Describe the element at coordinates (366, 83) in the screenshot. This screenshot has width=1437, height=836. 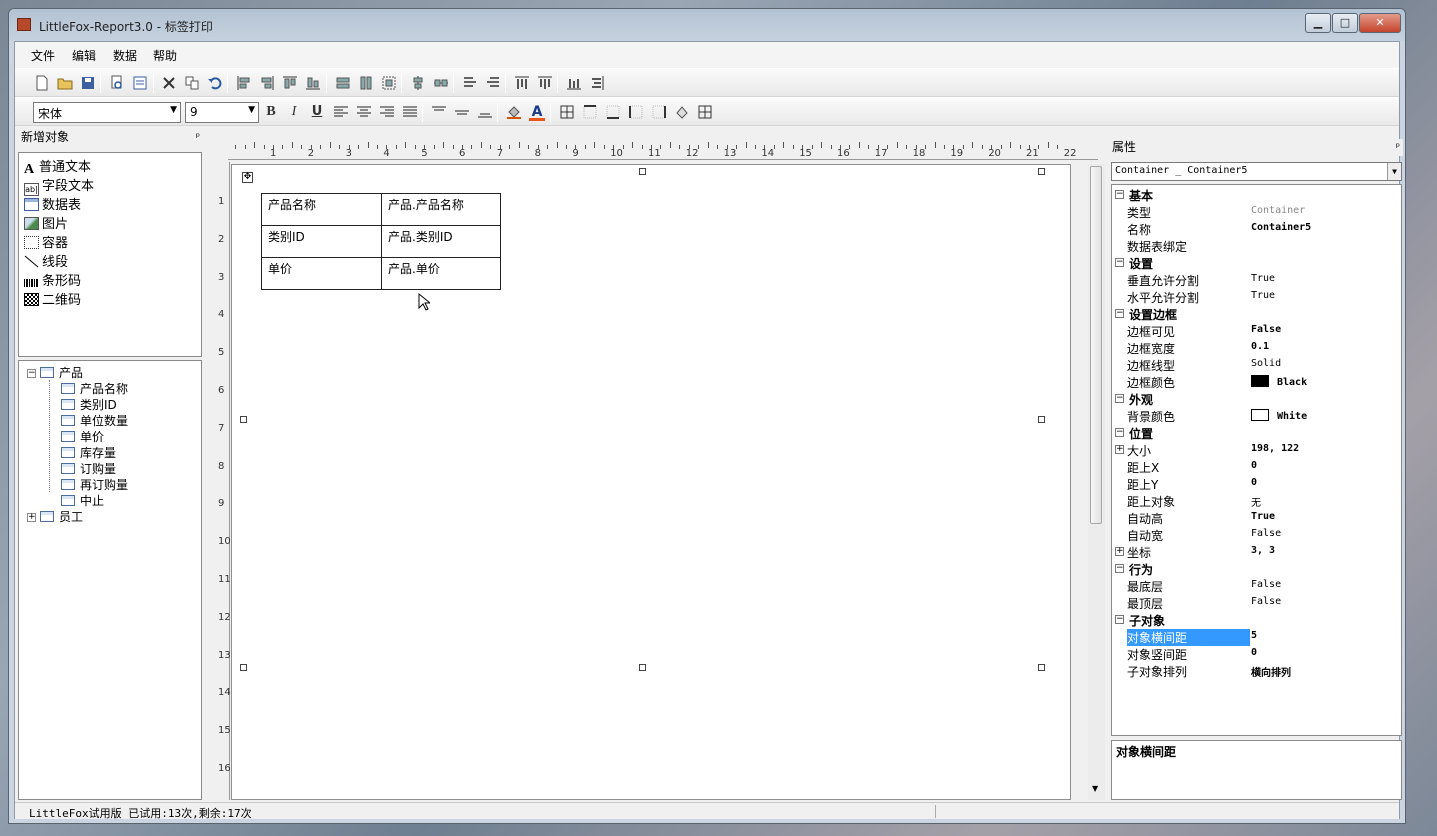
I see `same-height-icon` at that location.